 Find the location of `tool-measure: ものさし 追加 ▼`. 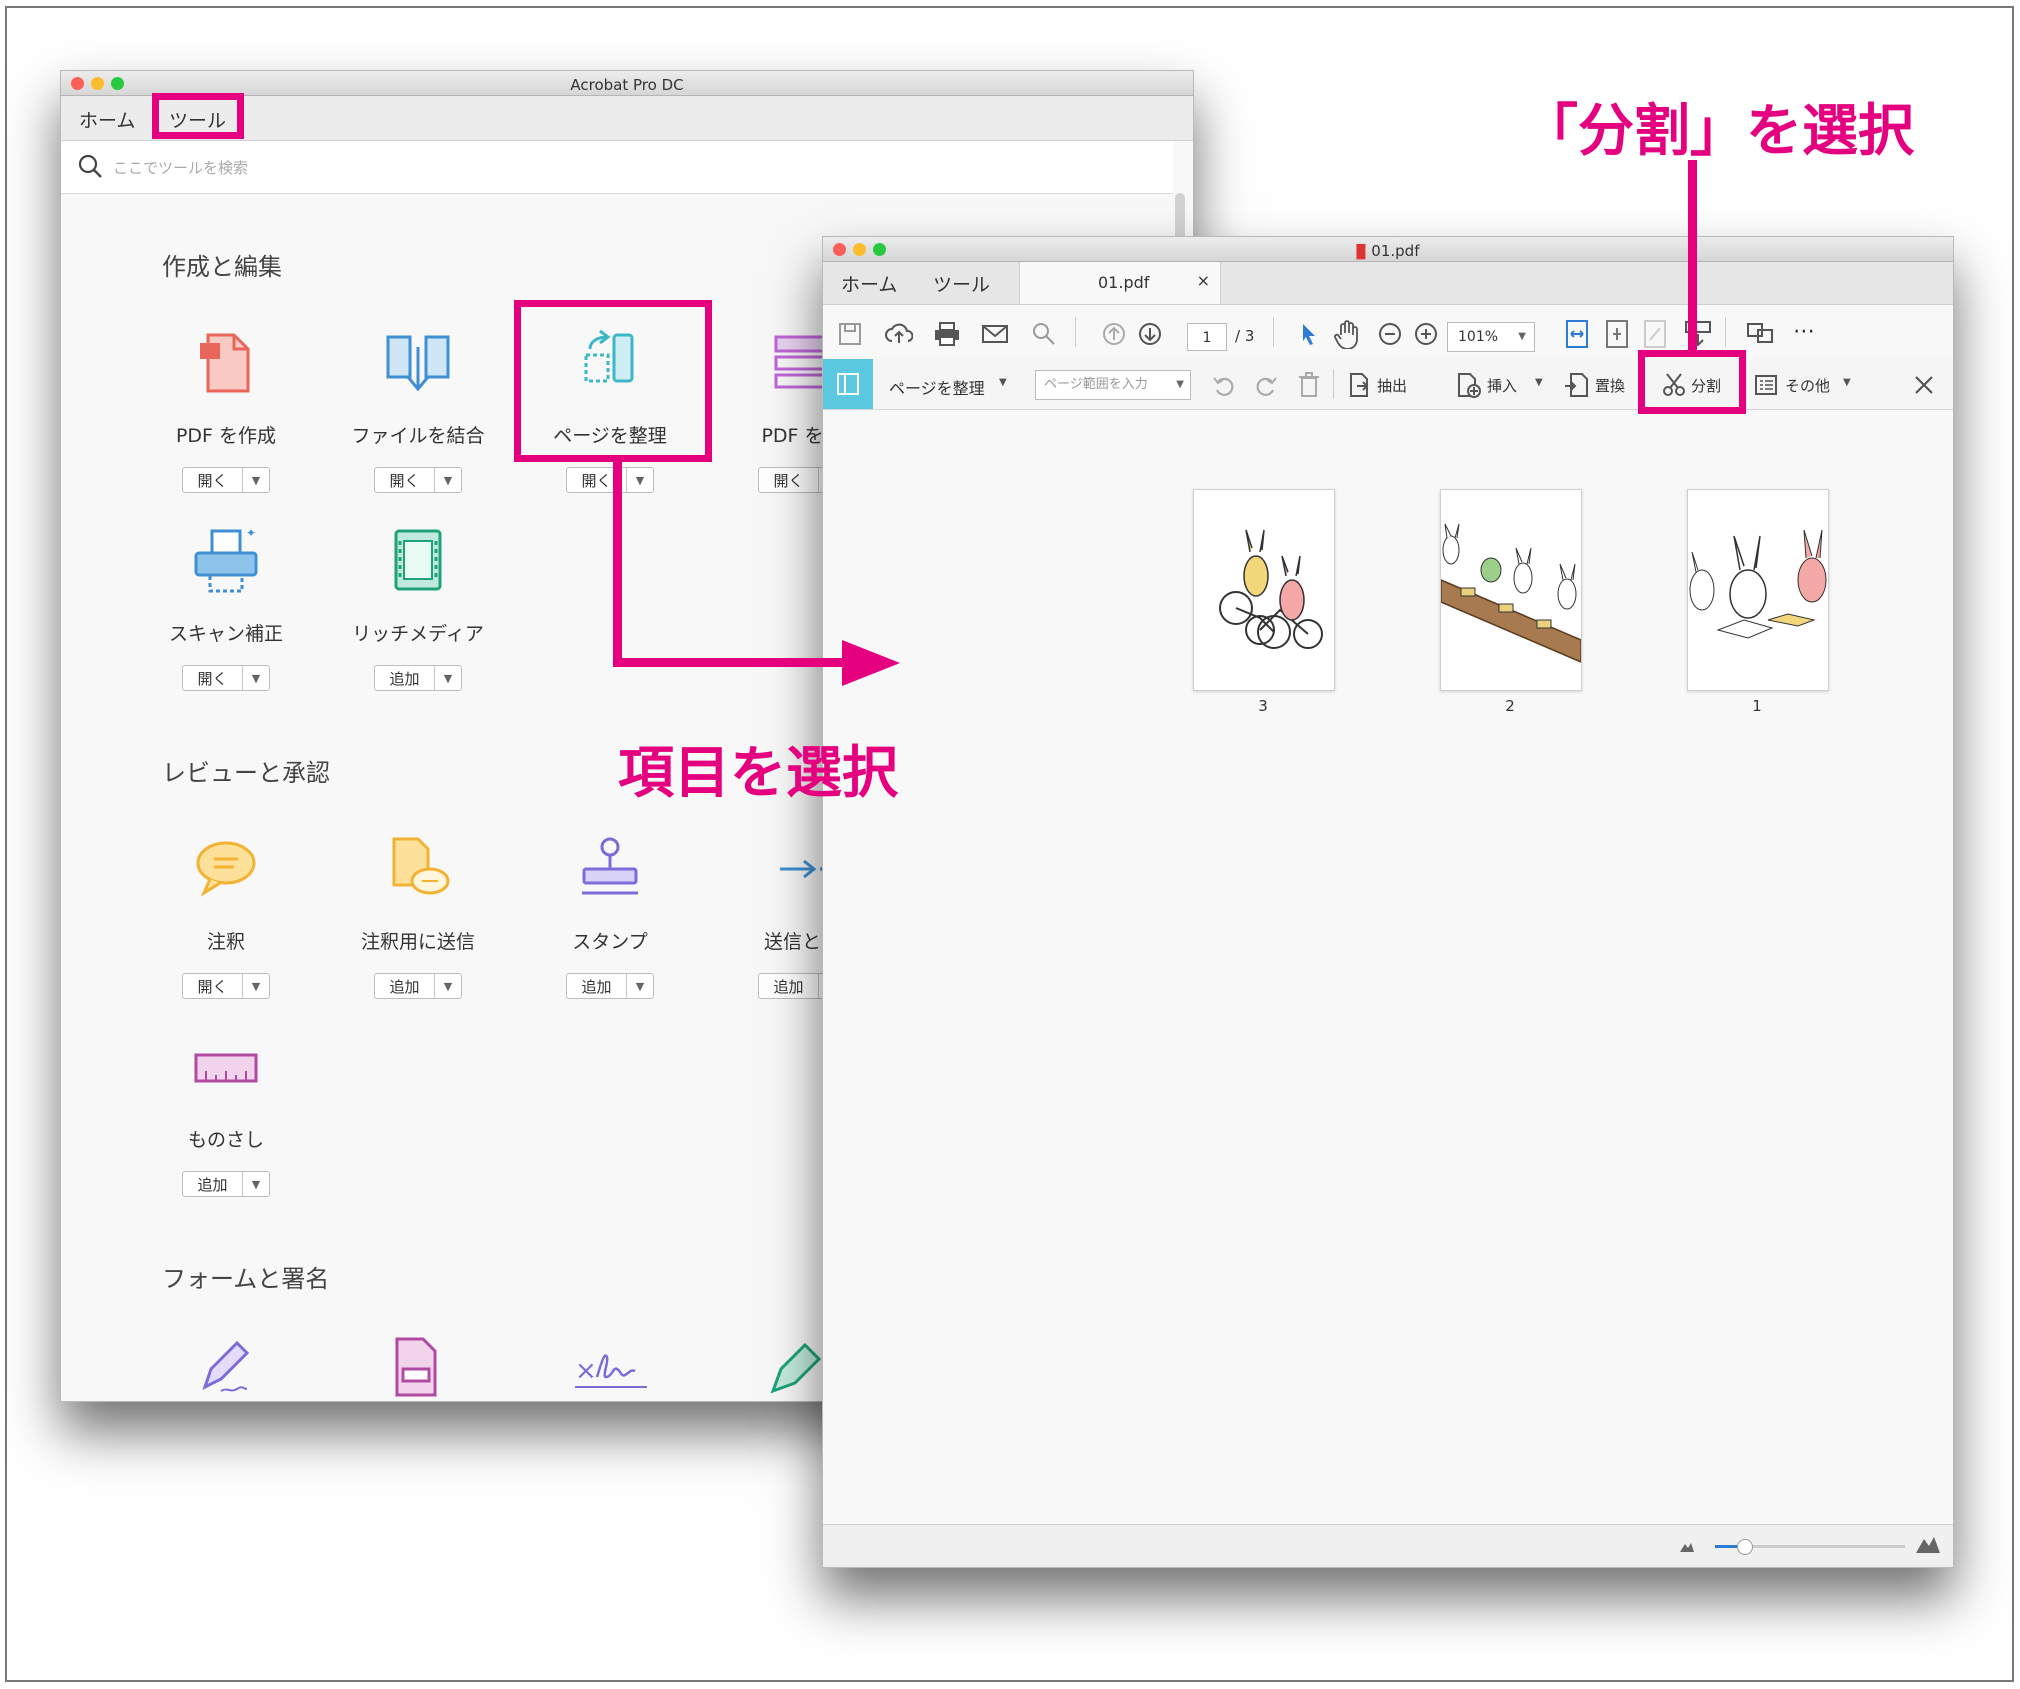

tool-measure: ものさし 追加 ▼ is located at coordinates (226, 1117).